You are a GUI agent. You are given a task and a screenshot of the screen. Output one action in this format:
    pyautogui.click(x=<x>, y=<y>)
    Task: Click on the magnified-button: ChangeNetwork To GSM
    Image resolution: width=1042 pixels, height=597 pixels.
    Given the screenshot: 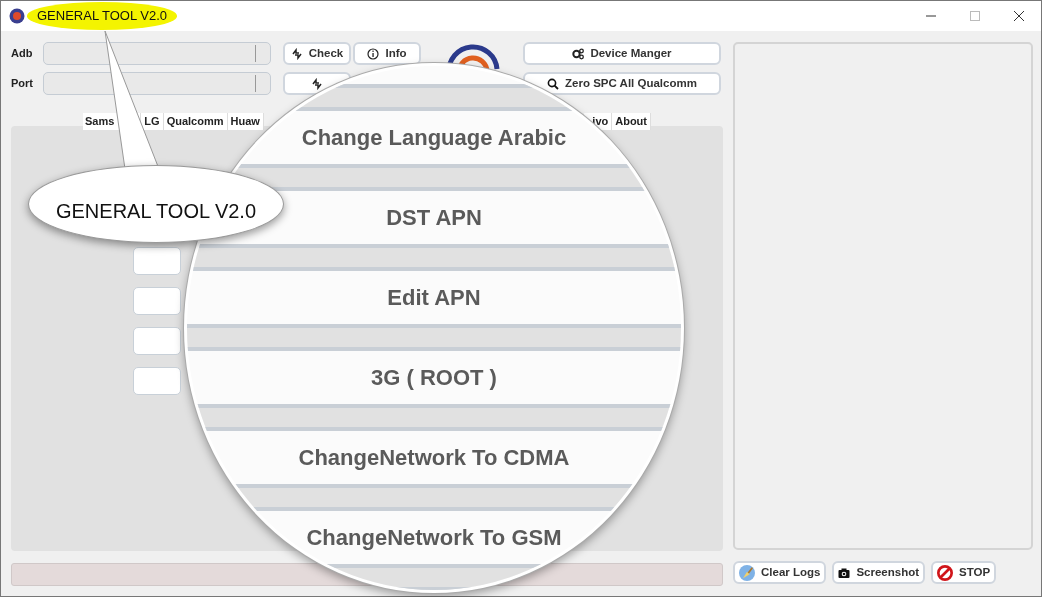 What is the action you would take?
    pyautogui.click(x=434, y=537)
    